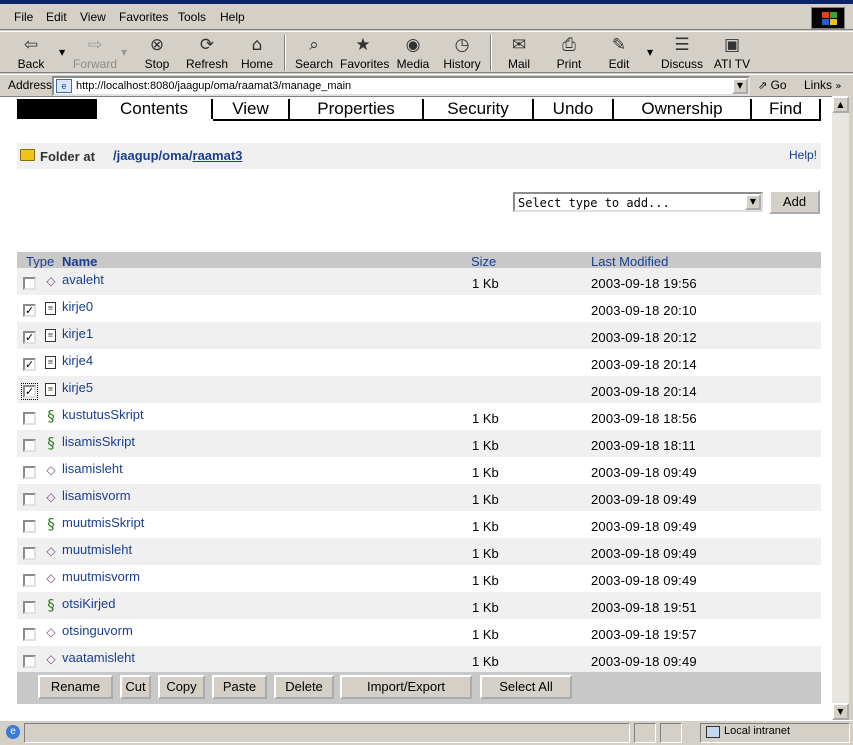 This screenshot has width=853, height=745. Describe the element at coordinates (157, 53) in the screenshot. I see `stop-button: ⊗ Stop` at that location.